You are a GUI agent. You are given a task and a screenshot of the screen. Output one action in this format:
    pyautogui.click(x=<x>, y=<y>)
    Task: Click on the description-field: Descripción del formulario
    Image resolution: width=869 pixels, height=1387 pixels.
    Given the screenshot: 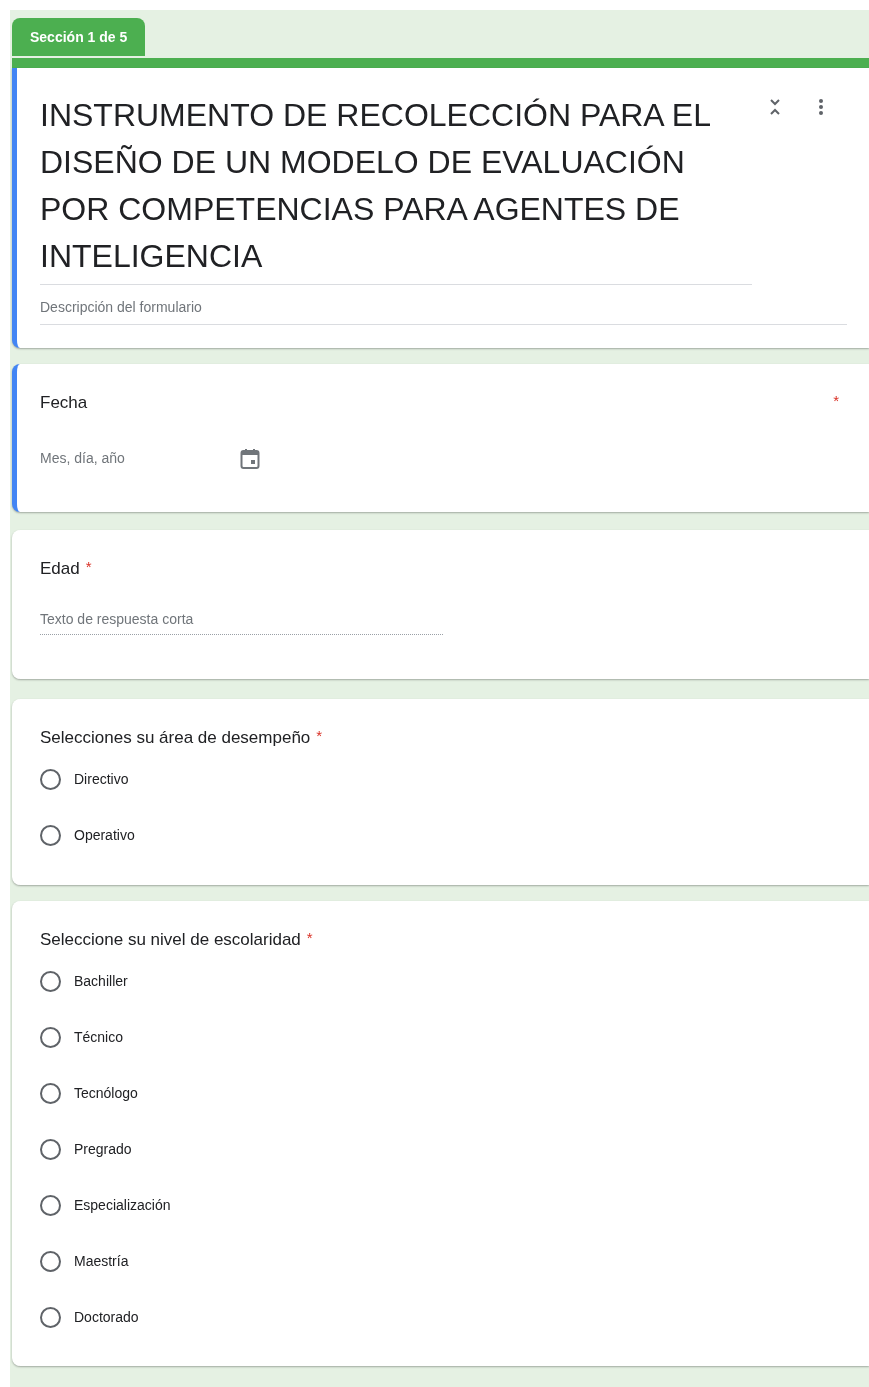 What is the action you would take?
    pyautogui.click(x=443, y=311)
    